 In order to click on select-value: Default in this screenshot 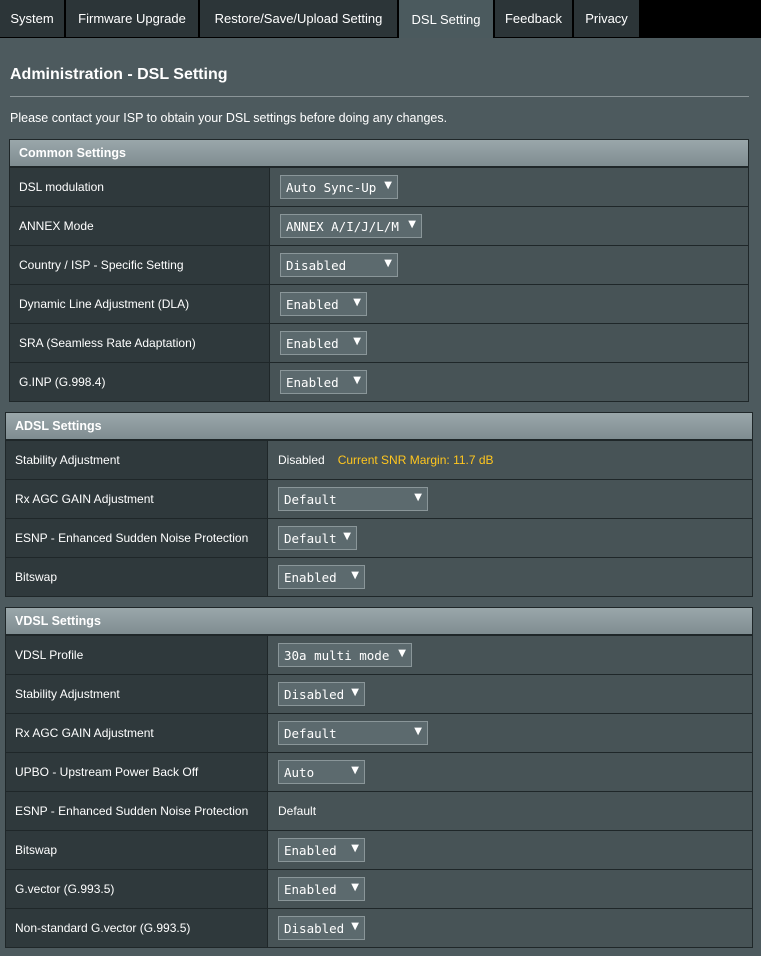, I will do `click(310, 538)`.